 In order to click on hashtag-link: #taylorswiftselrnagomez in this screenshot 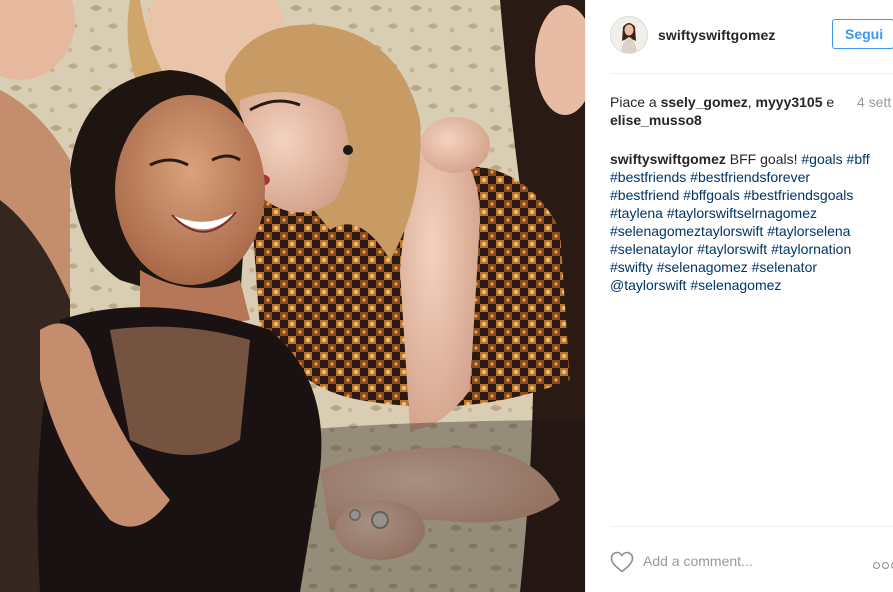, I will do `click(742, 213)`.